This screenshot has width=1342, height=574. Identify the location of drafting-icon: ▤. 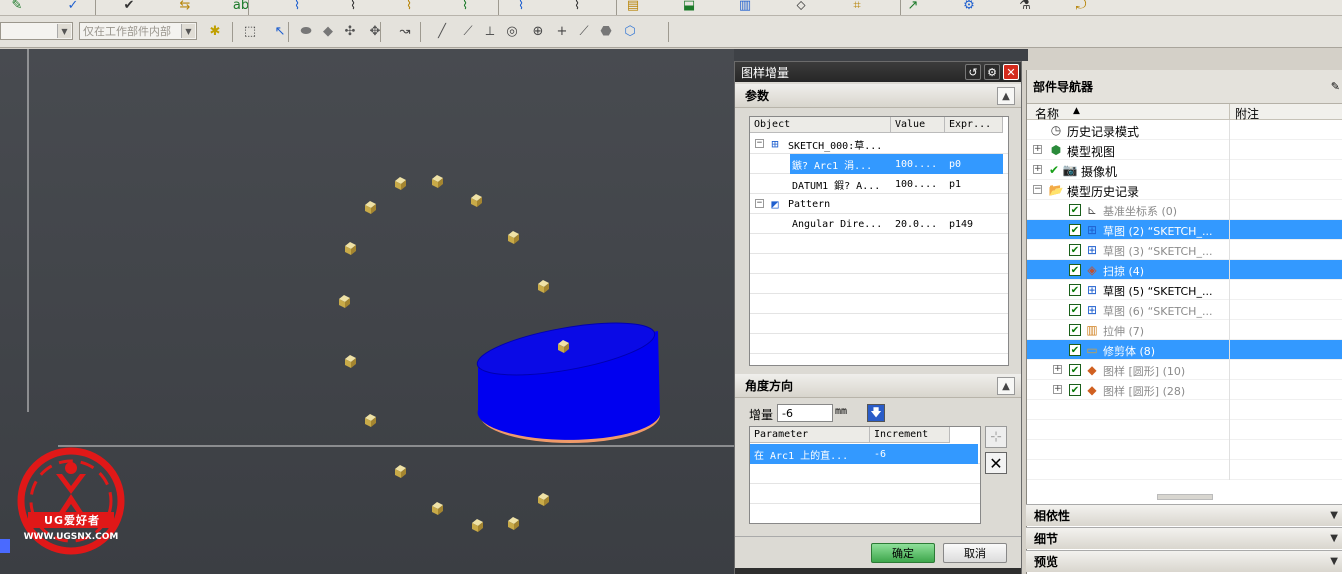
(633, 7).